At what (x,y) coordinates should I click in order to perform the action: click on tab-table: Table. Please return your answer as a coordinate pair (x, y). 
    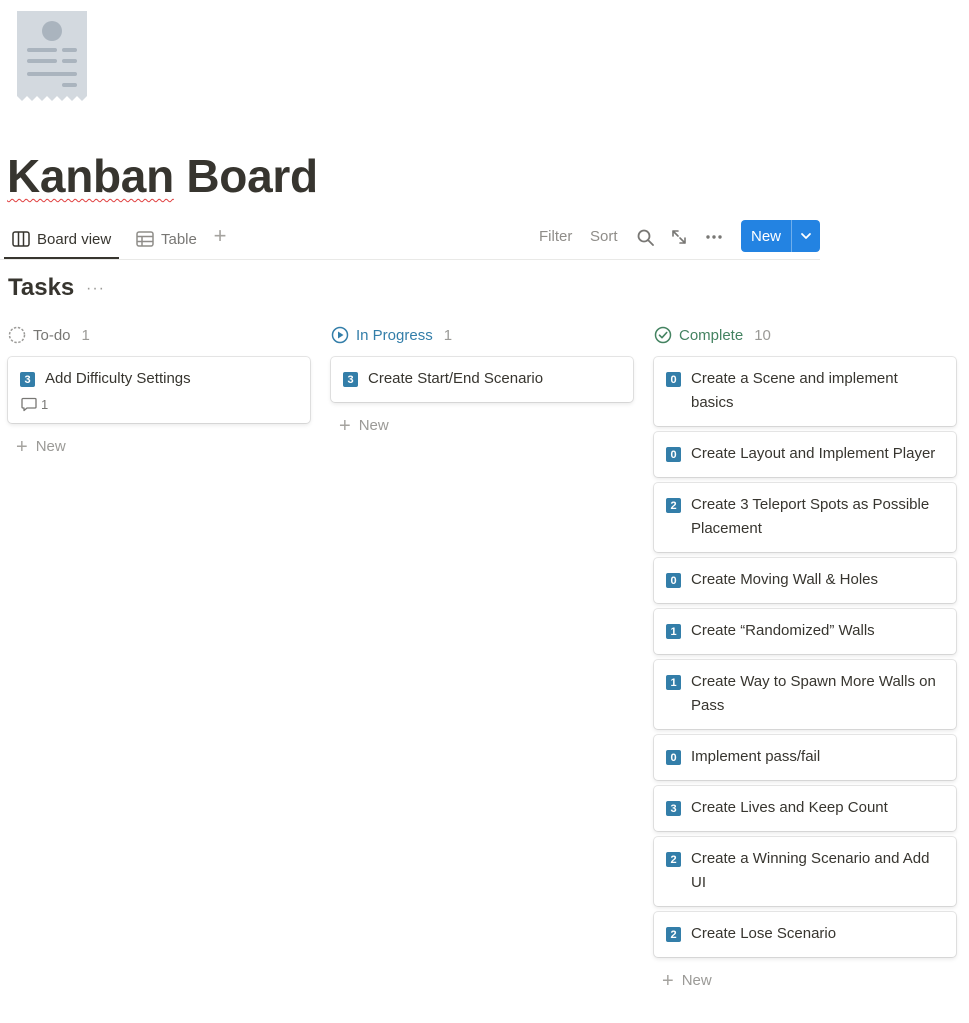
    Looking at the image, I should click on (166, 239).